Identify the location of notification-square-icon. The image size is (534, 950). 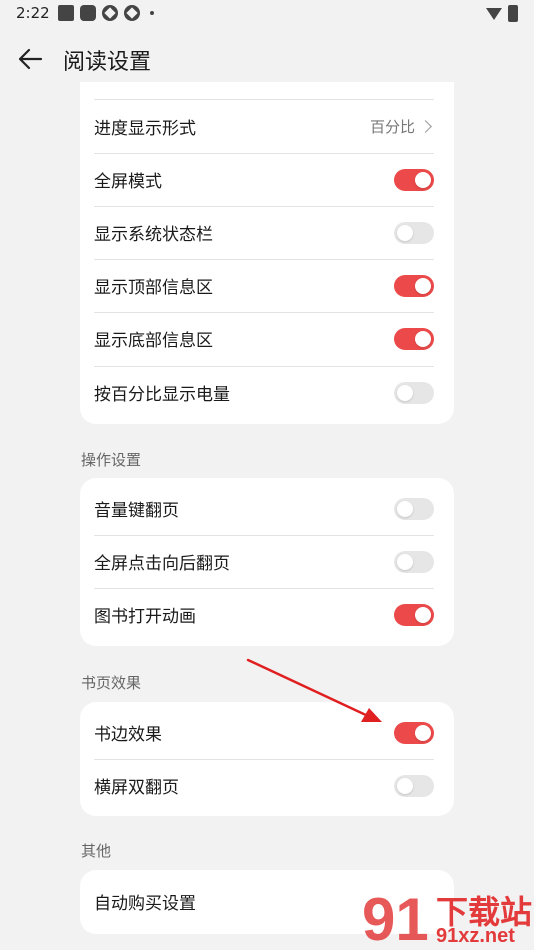
(66, 13).